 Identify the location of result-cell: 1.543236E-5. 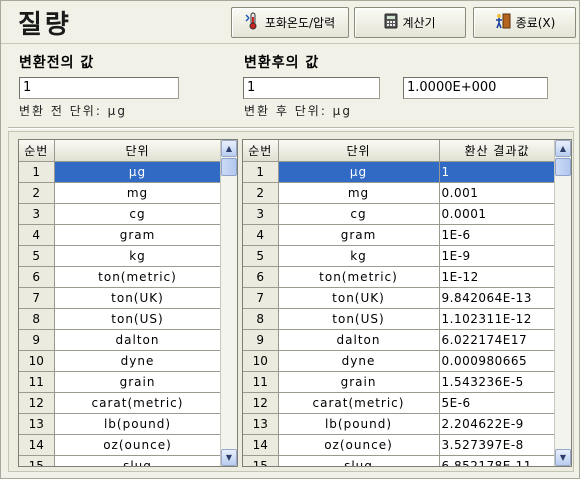
(497, 382).